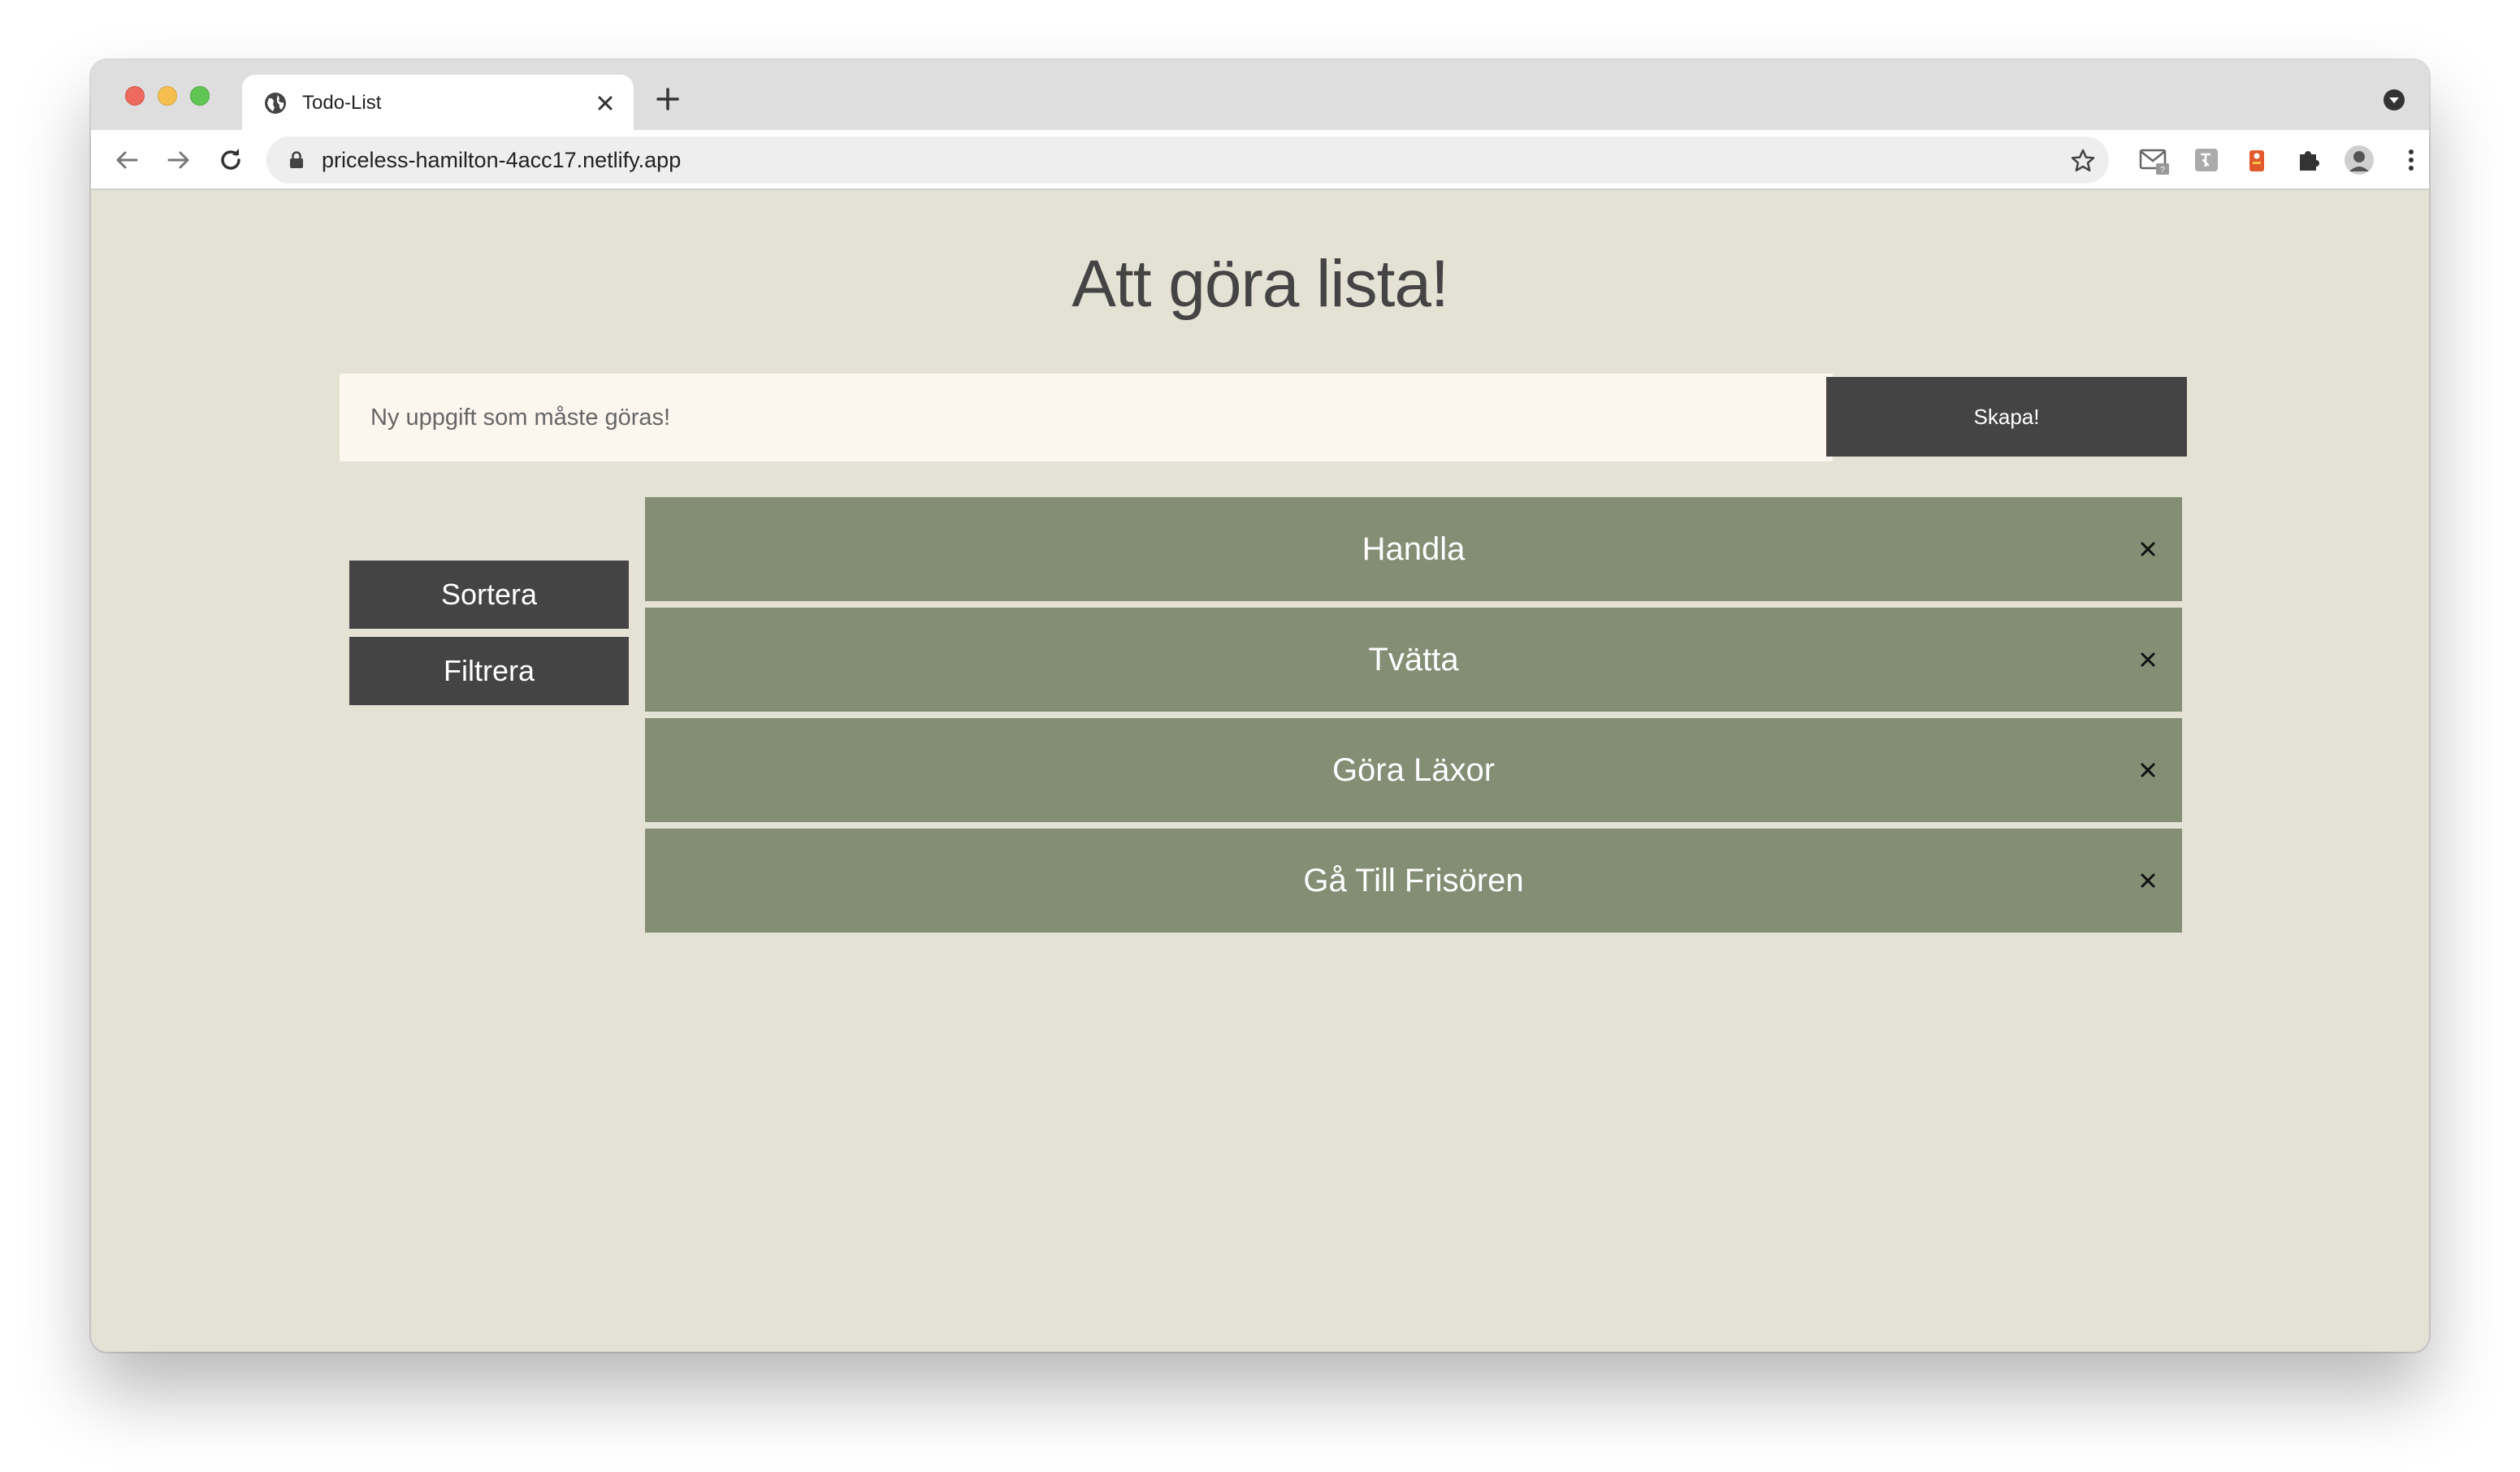 Image resolution: width=2520 pixels, height=1472 pixels. Describe the element at coordinates (438, 103) in the screenshot. I see `tab-todo-list: Todo-List` at that location.